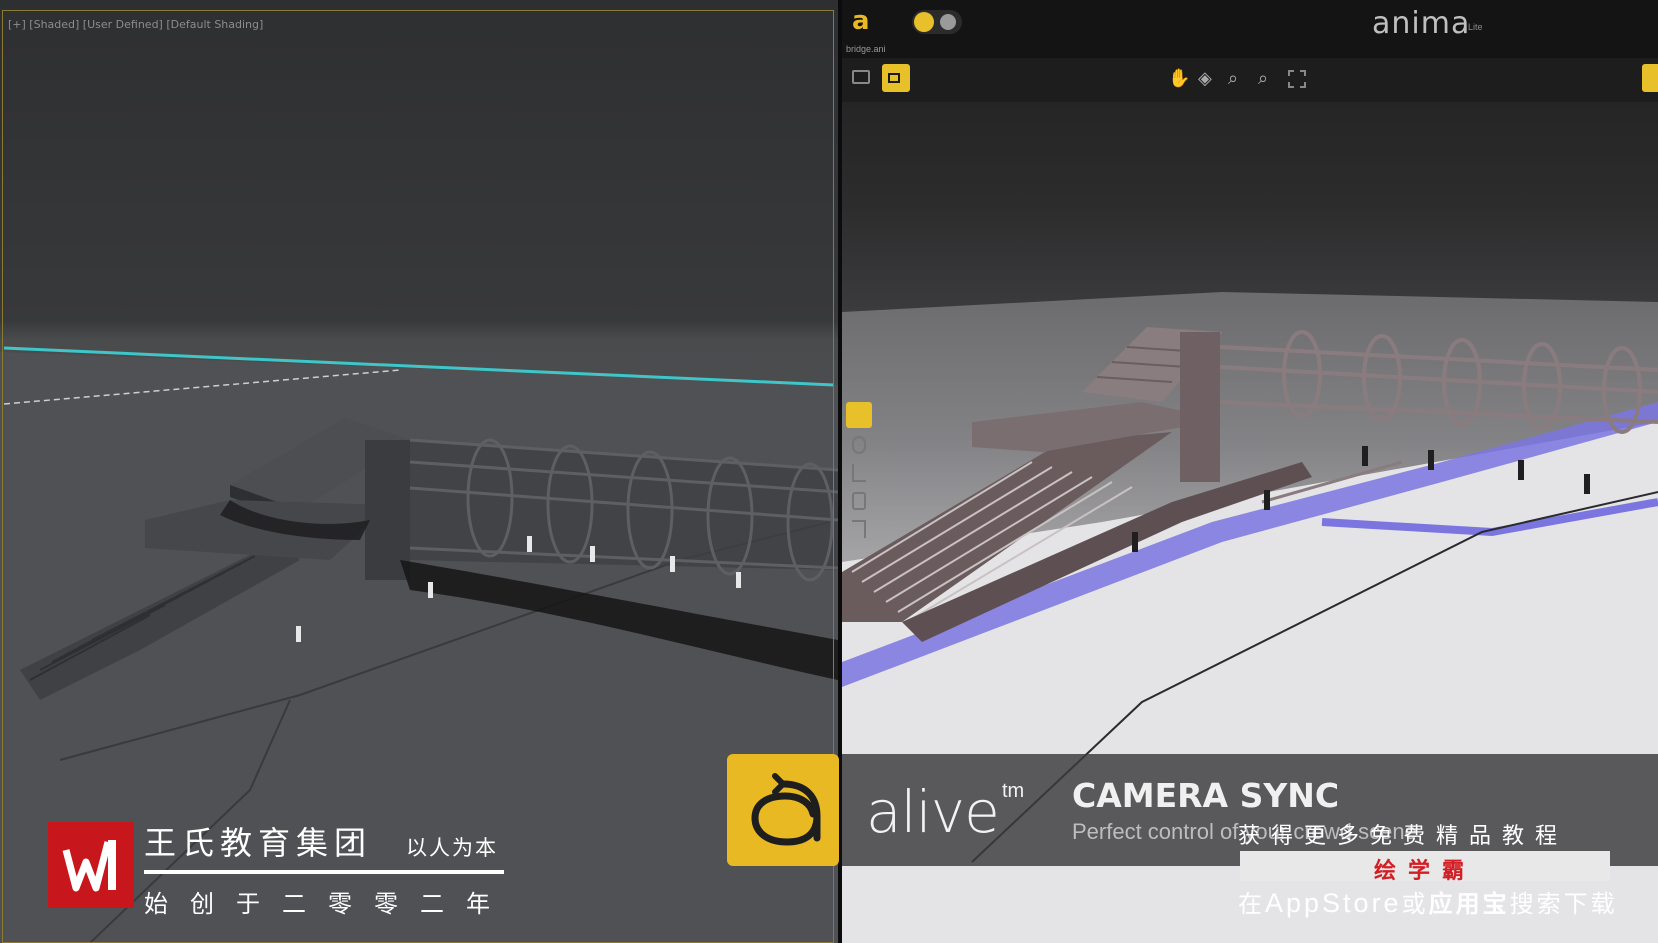 The image size is (1658, 943). I want to click on promo-line-3: 在AppStore或应用宝搜索下载, so click(1428, 901).